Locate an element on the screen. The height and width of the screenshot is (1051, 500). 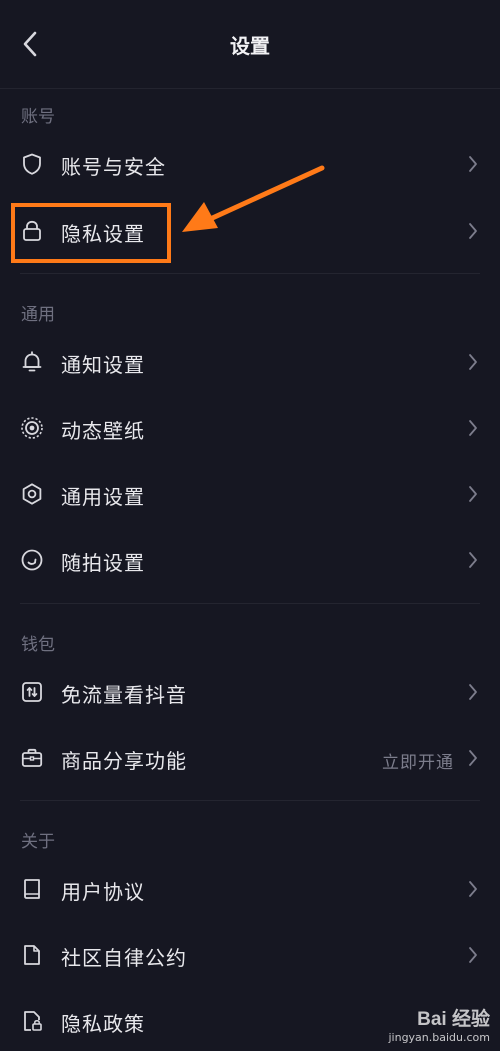
menu-item-notification-settings: 通知设置 is located at coordinates (250, 362).